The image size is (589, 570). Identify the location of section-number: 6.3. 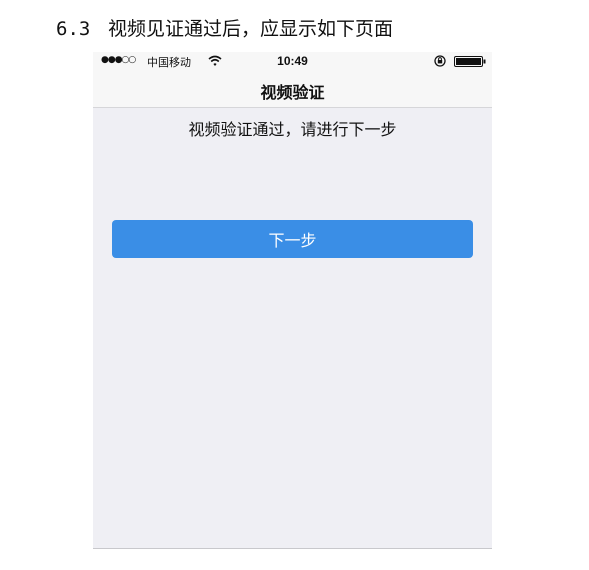
(73, 29).